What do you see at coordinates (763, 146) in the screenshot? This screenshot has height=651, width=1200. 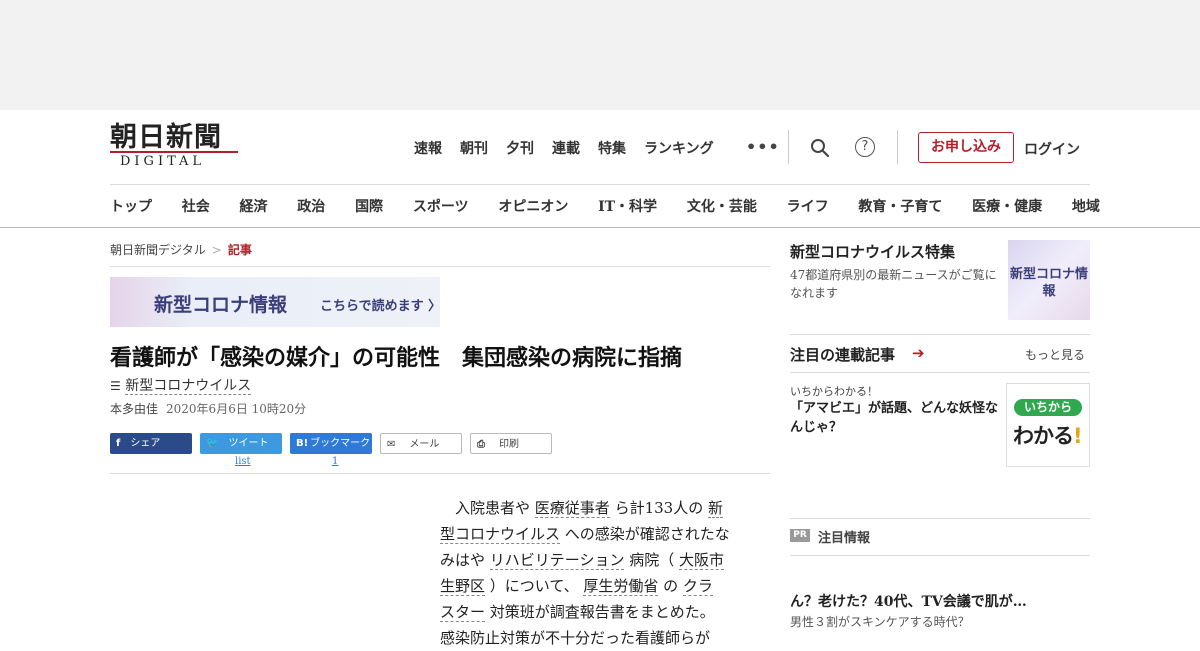 I see `more-menu-button: •••` at bounding box center [763, 146].